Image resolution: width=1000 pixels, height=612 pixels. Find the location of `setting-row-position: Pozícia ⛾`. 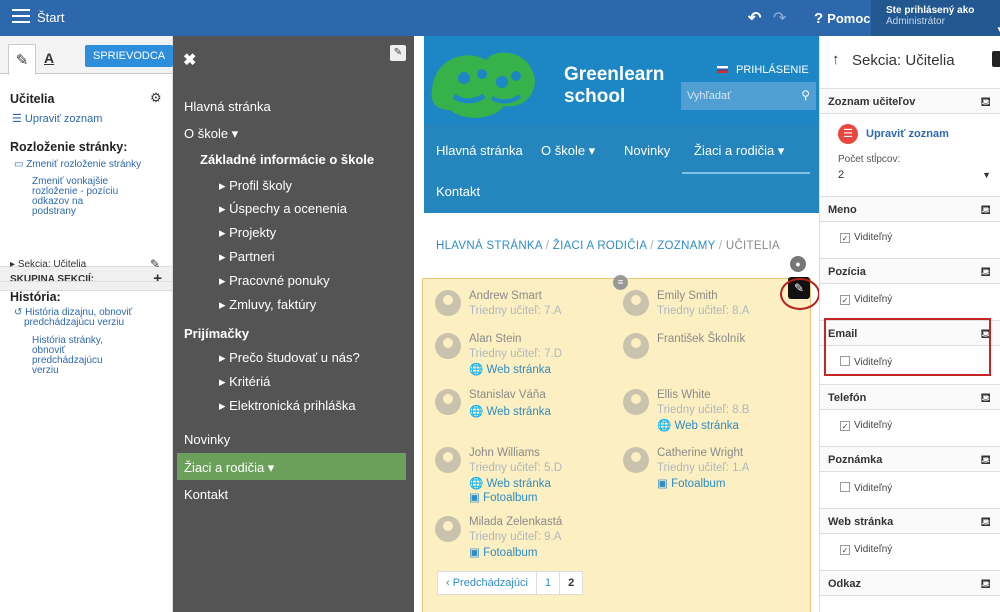

setting-row-position: Pozícia ⛾ is located at coordinates (910, 271).